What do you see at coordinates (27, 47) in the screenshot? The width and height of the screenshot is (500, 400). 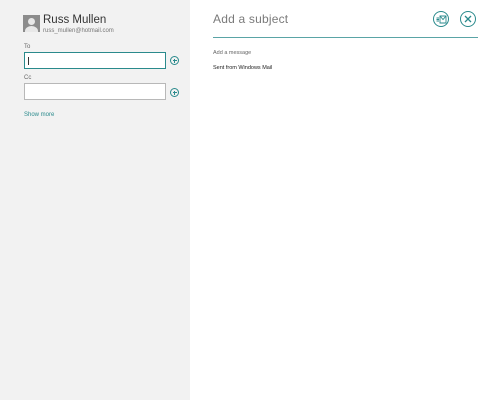 I see `to-label: To` at bounding box center [27, 47].